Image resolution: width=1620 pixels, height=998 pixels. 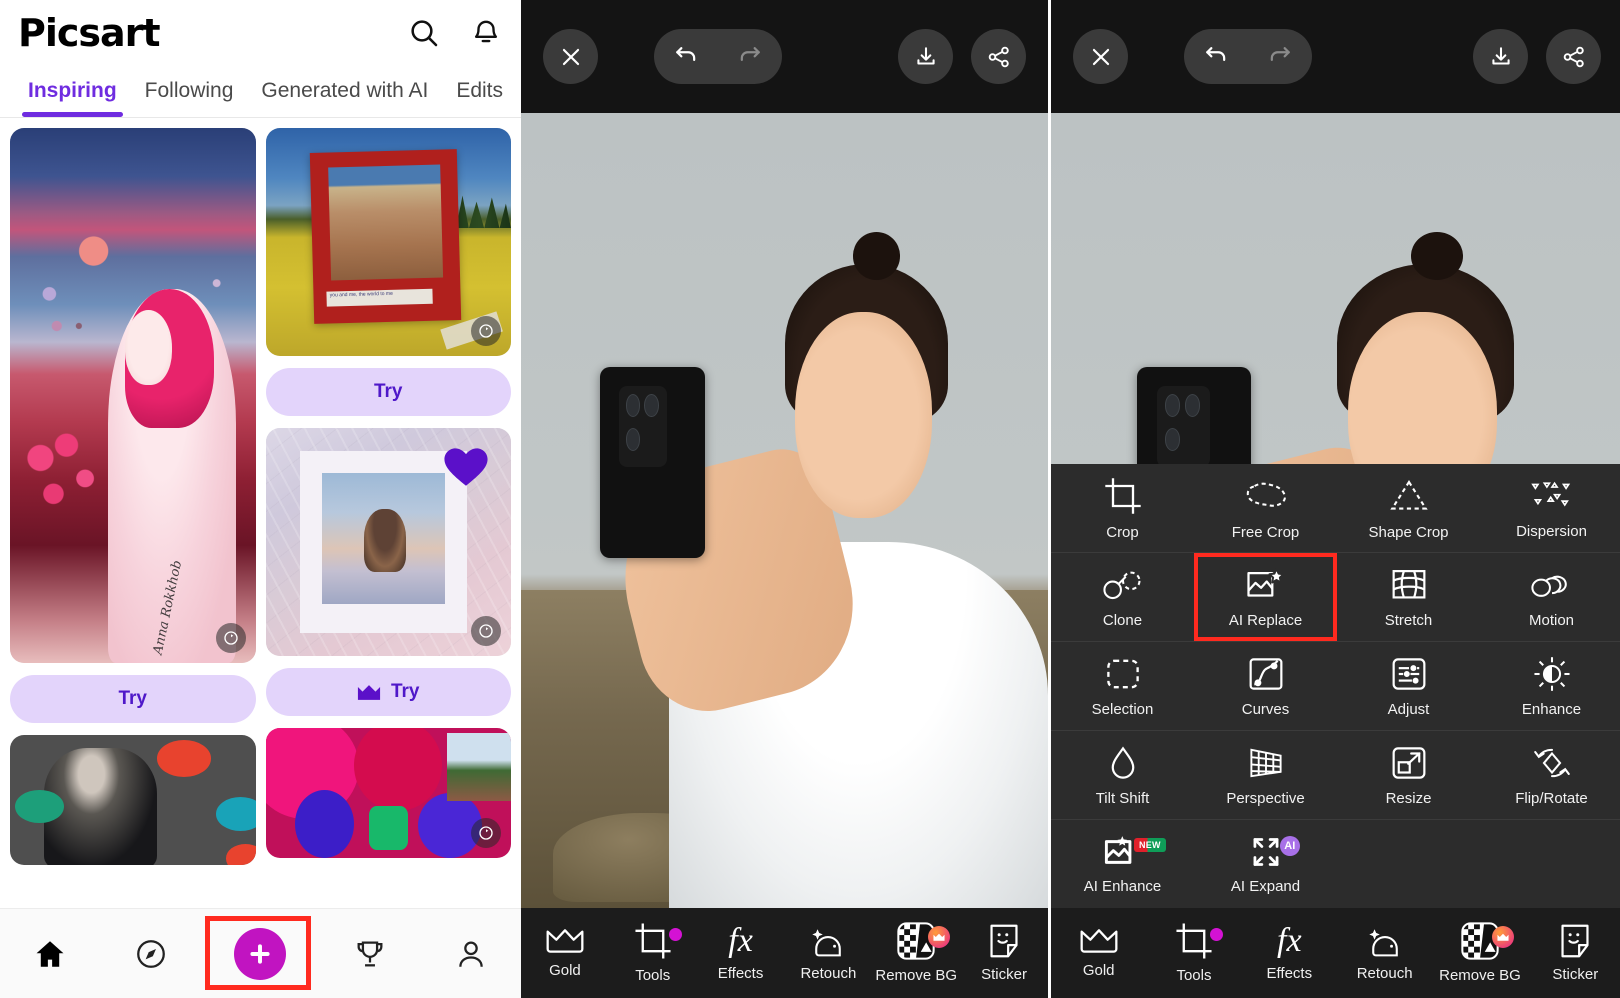 I want to click on bottom-item-label: Remove BG, so click(x=1480, y=975).